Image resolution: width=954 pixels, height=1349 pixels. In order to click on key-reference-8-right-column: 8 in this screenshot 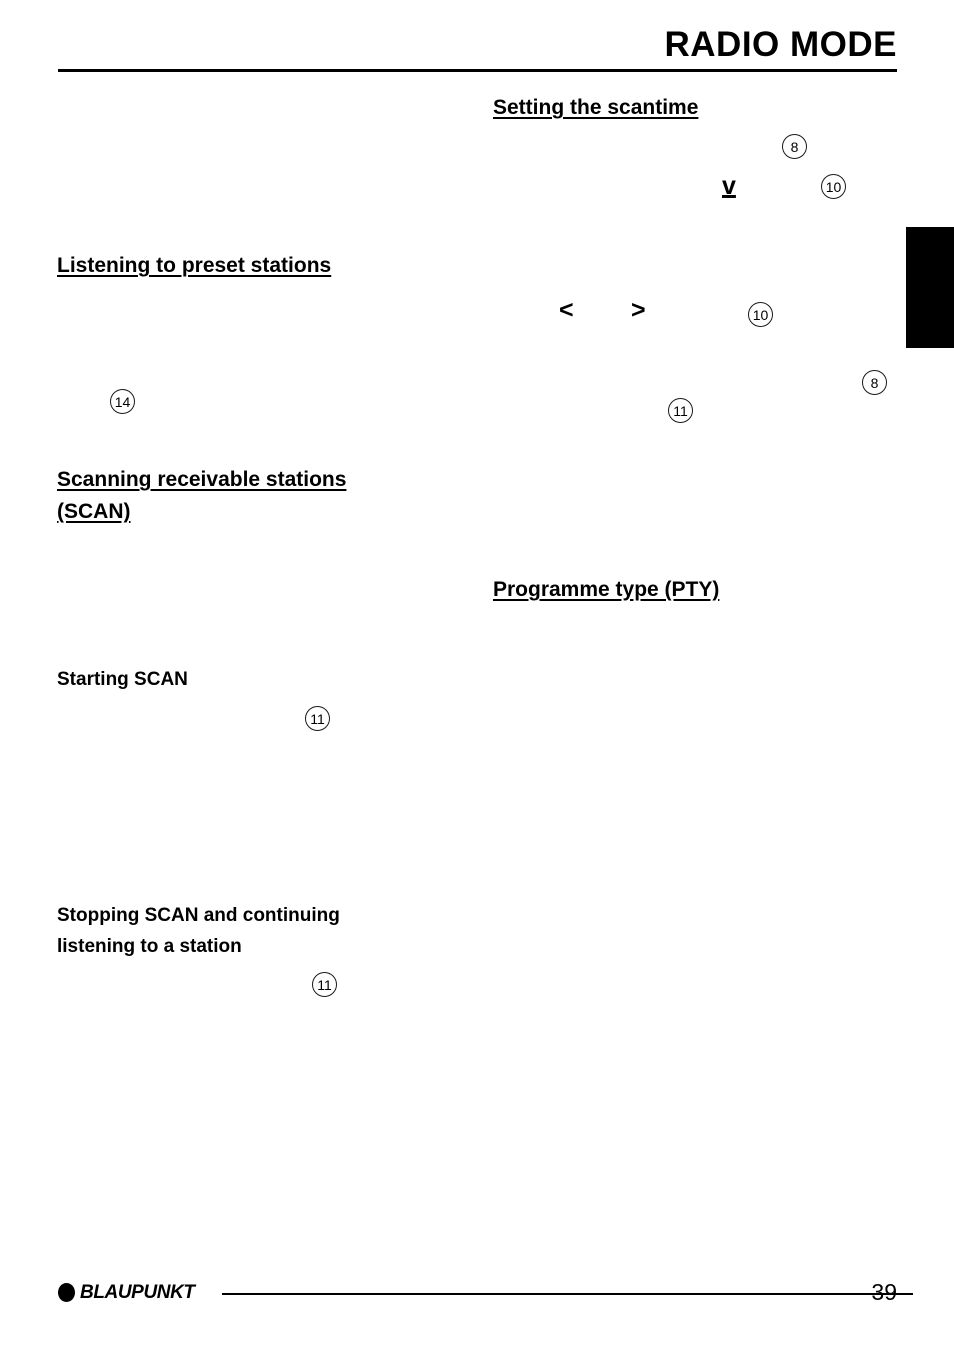, I will do `click(874, 382)`.